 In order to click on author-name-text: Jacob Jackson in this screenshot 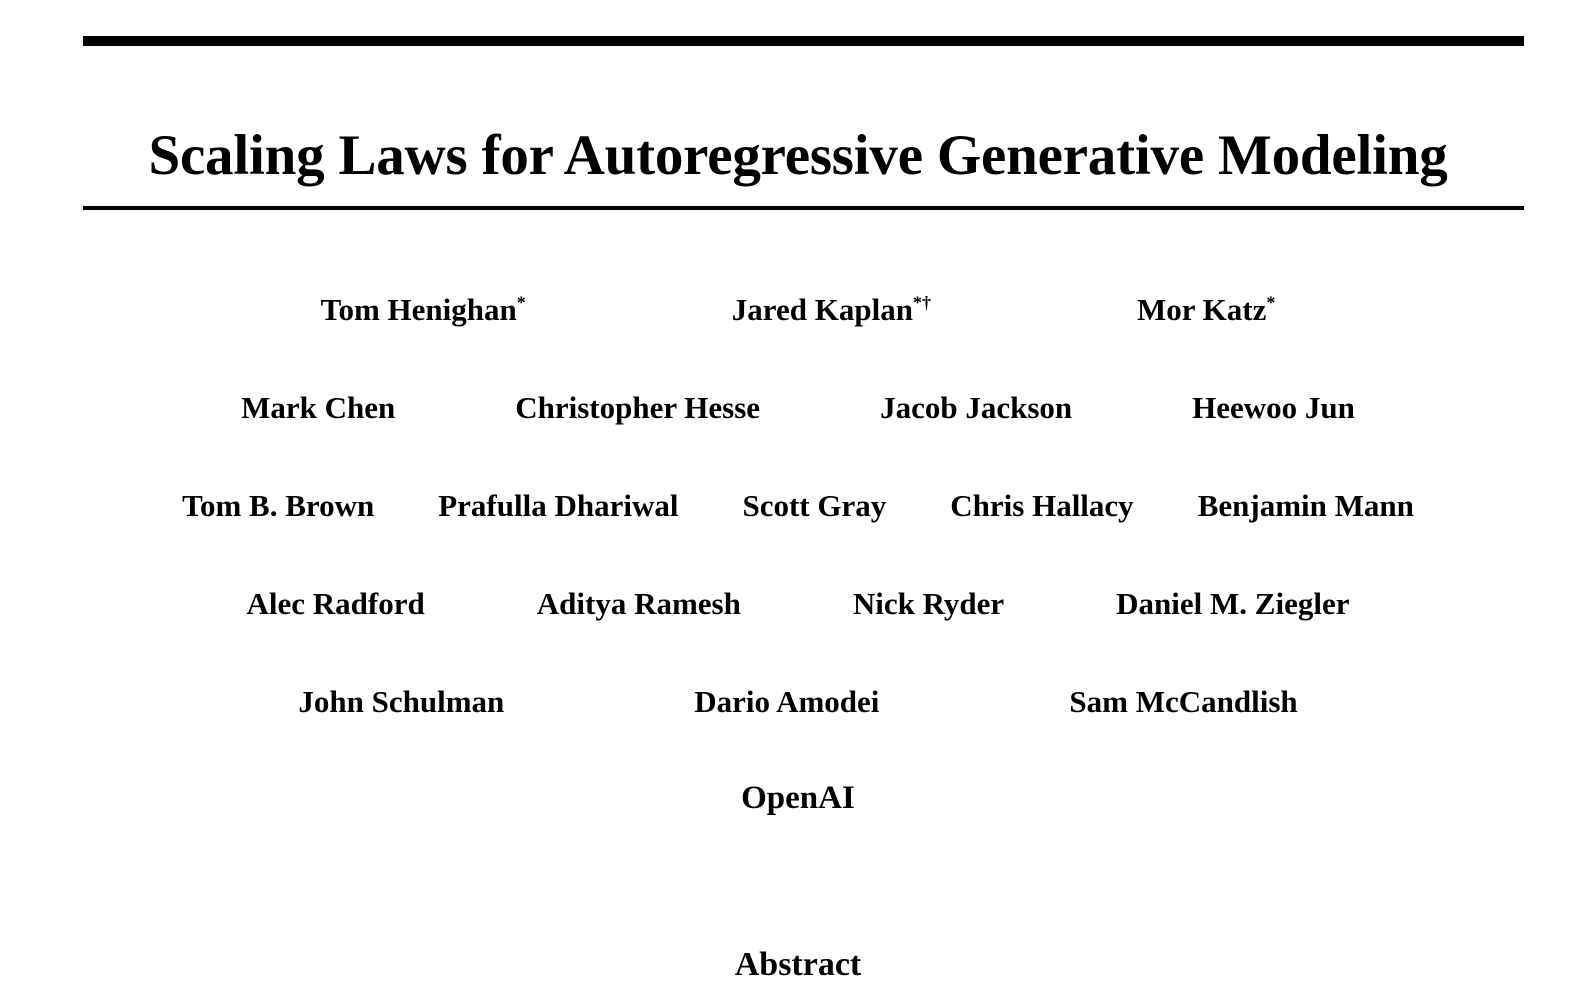, I will do `click(976, 407)`.